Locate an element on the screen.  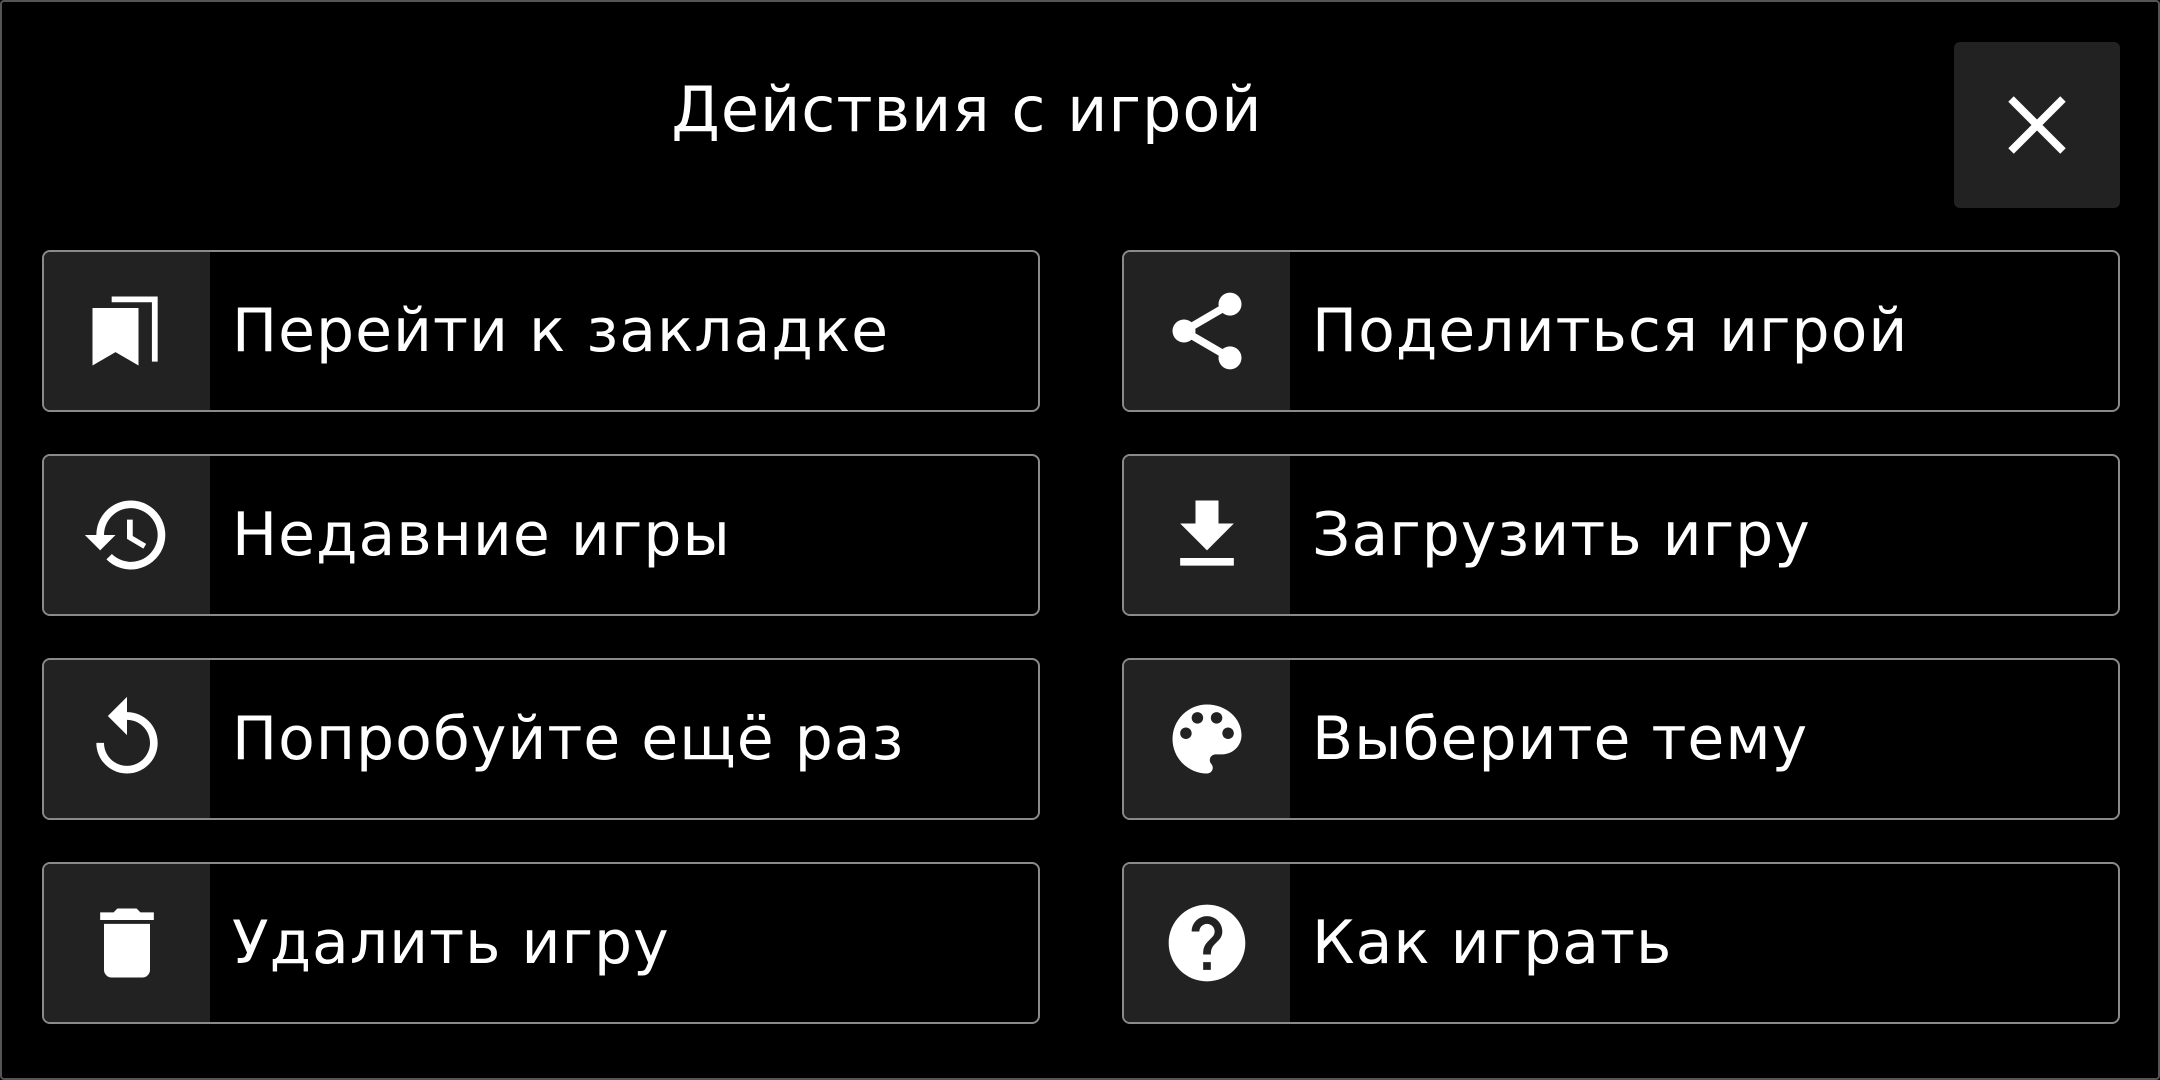
close-button is located at coordinates (2037, 125).